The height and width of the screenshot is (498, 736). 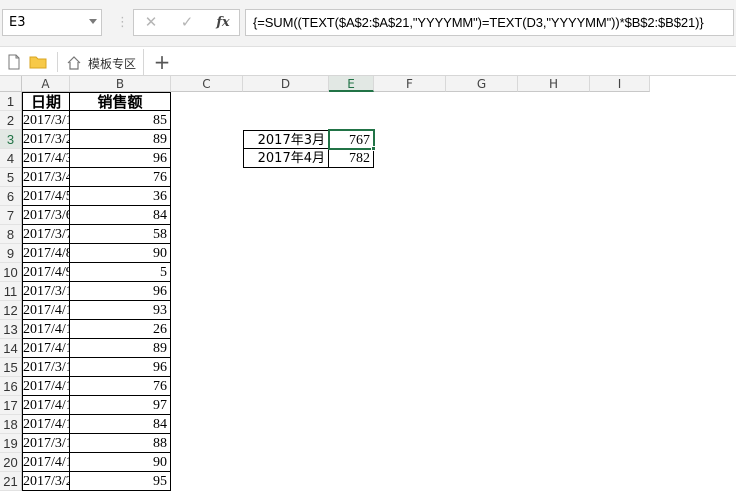 What do you see at coordinates (46, 310) in the screenshot?
I see `date-cell: 2017/4/11` at bounding box center [46, 310].